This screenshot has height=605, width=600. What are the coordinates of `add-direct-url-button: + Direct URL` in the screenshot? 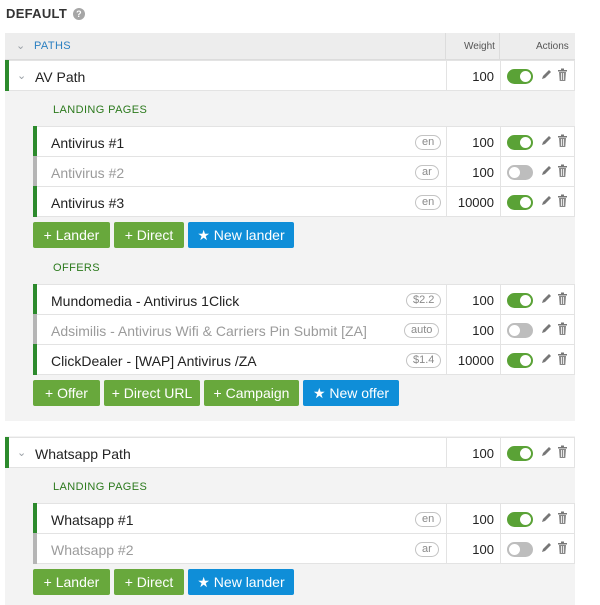 It's located at (152, 393).